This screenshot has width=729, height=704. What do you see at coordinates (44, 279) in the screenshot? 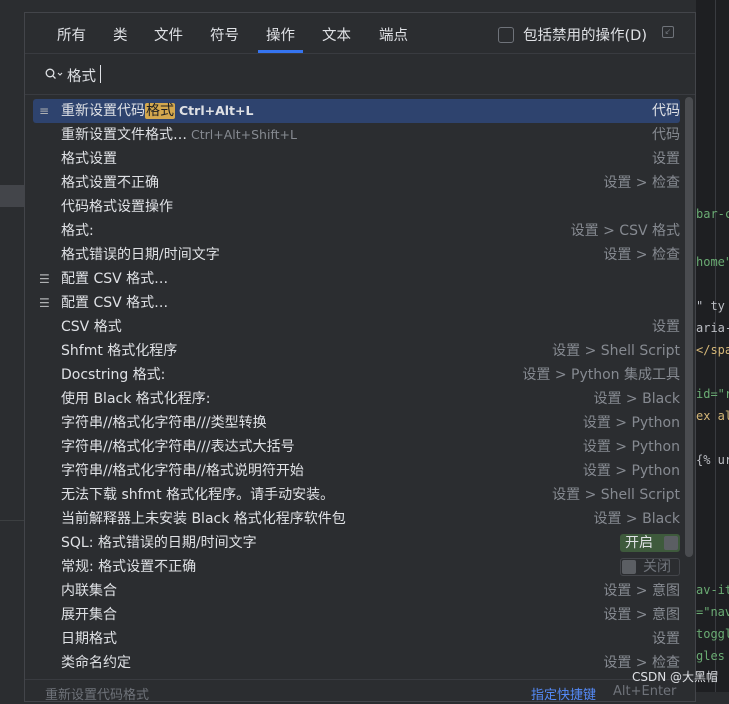
I see `sliders-icon: ☰` at bounding box center [44, 279].